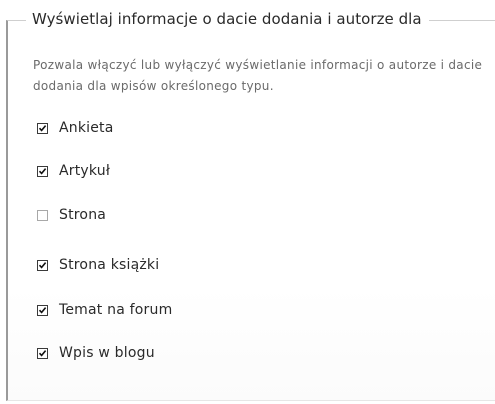 This screenshot has width=495, height=404. Describe the element at coordinates (85, 171) in the screenshot. I see `option-label: Artykuł` at that location.